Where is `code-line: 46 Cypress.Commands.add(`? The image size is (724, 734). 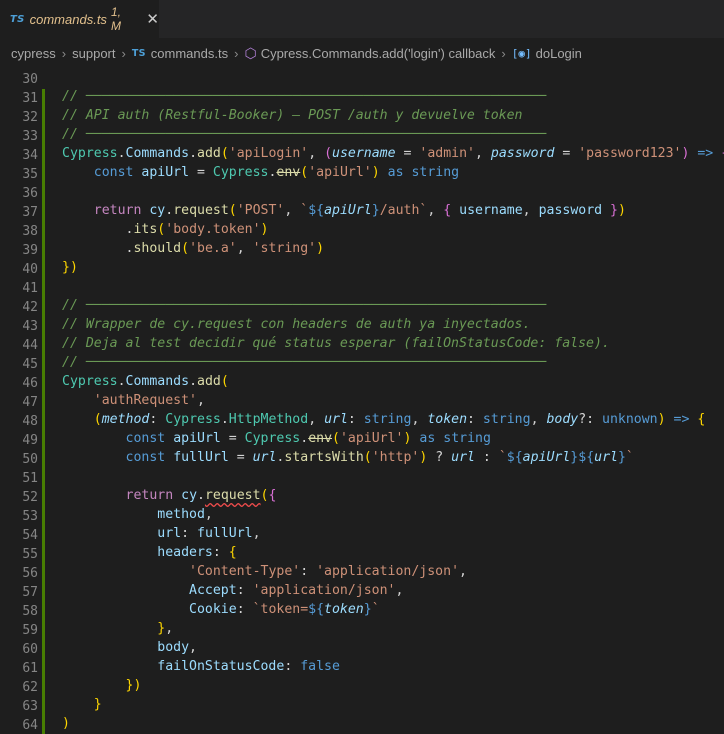
code-line: 46 Cypress.Commands.add( is located at coordinates (362, 383).